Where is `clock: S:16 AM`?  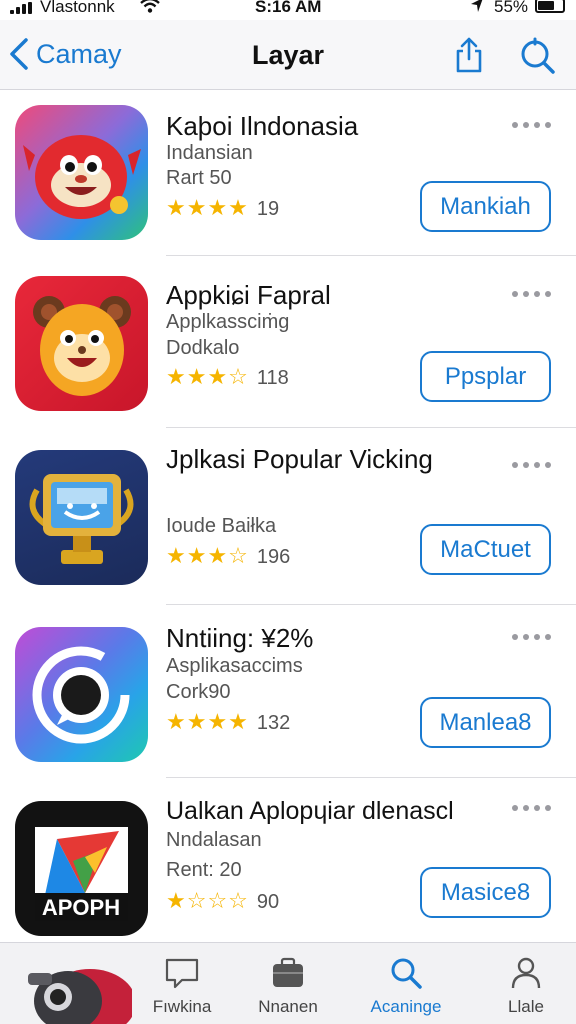
clock: S:16 AM is located at coordinates (288, 8).